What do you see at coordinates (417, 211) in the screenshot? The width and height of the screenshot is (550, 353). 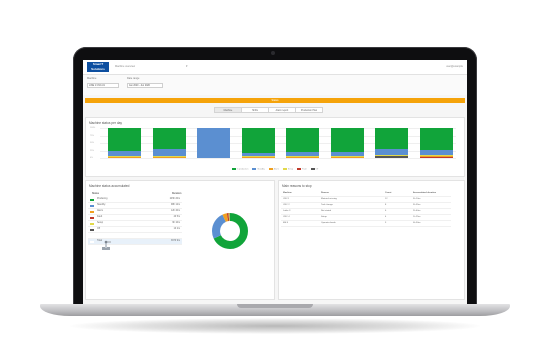 I see `stop-reason-cell: 2h 40m` at bounding box center [417, 211].